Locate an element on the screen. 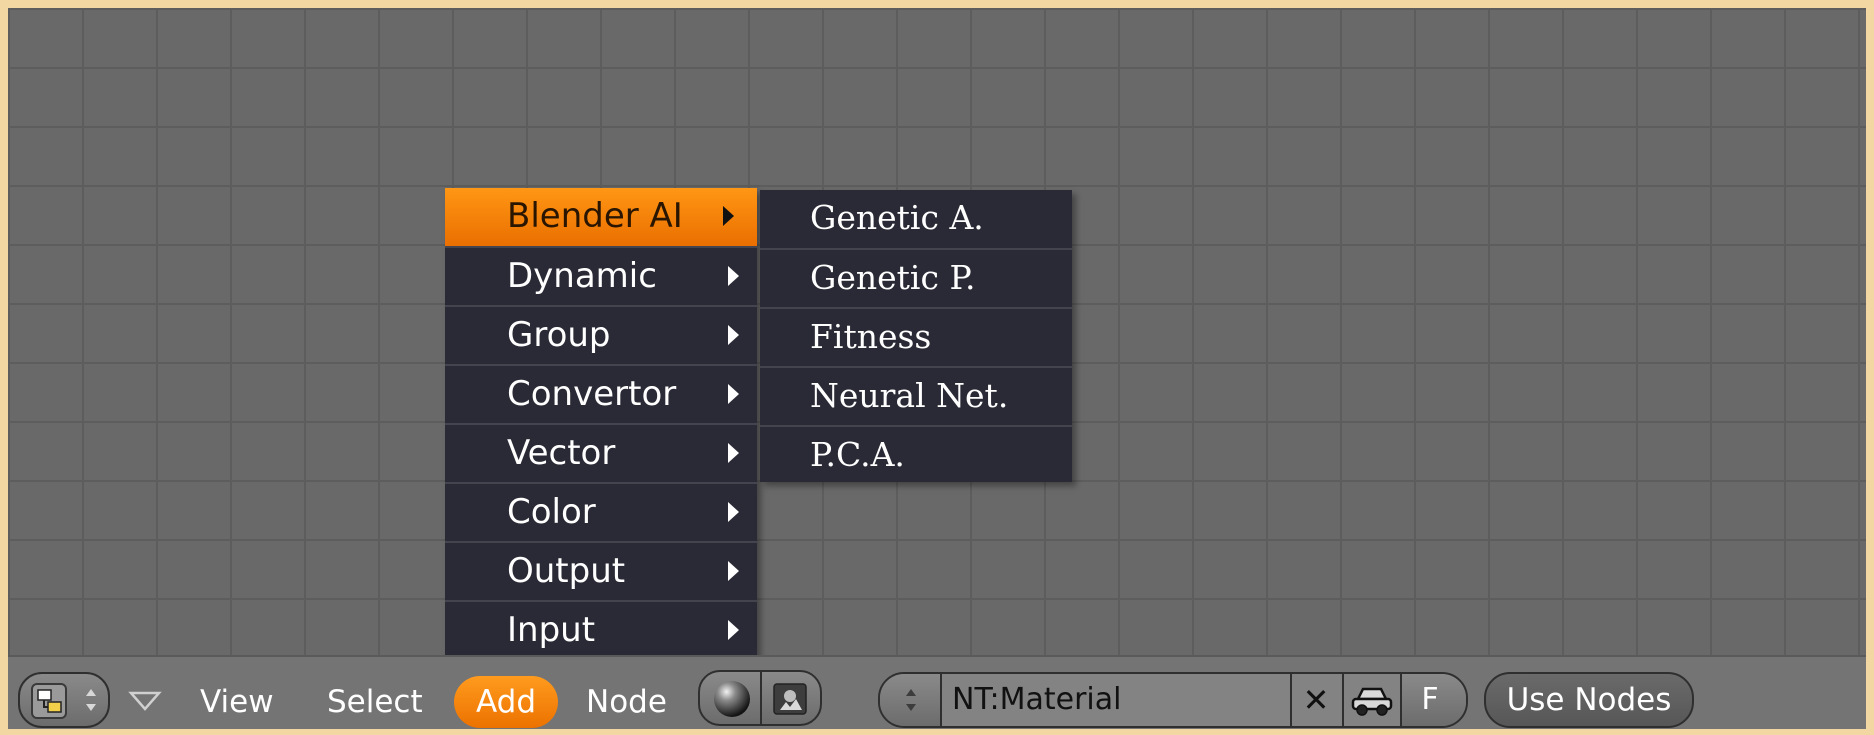 This screenshot has width=1874, height=735. submenu-item-genetic-a: Genetic A. is located at coordinates (916, 219).